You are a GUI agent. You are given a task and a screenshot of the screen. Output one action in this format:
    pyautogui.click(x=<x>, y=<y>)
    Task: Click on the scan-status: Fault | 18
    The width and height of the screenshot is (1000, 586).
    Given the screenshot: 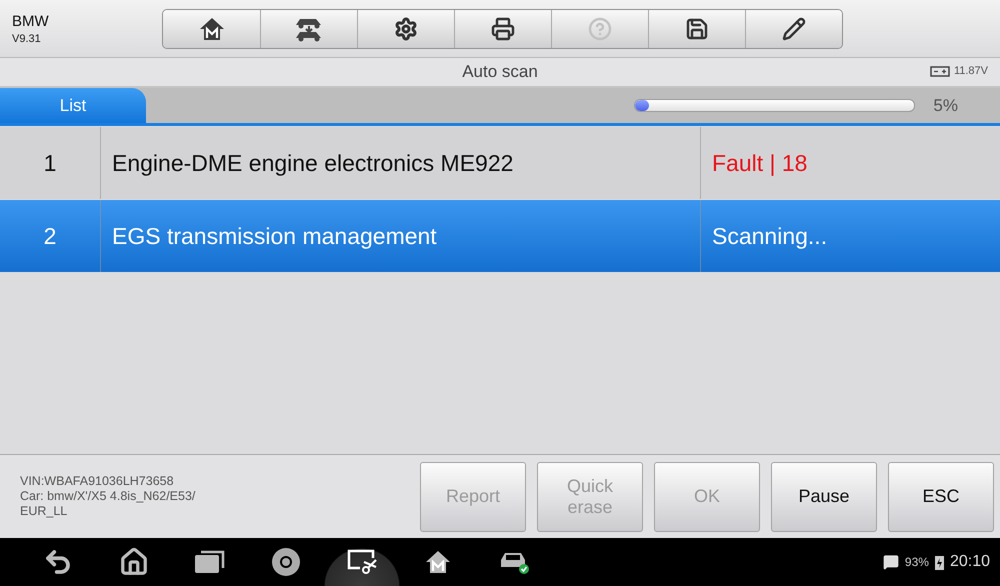 What is the action you would take?
    pyautogui.click(x=850, y=163)
    